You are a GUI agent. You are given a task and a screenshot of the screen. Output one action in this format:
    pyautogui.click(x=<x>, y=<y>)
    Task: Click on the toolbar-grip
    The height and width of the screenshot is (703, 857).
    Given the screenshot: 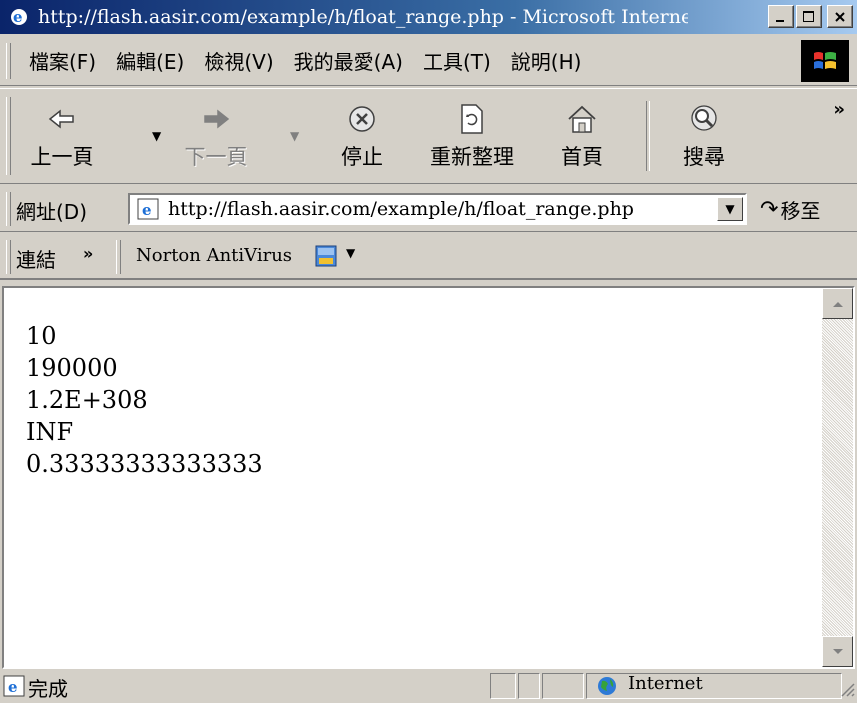 What is the action you would take?
    pyautogui.click(x=8, y=136)
    